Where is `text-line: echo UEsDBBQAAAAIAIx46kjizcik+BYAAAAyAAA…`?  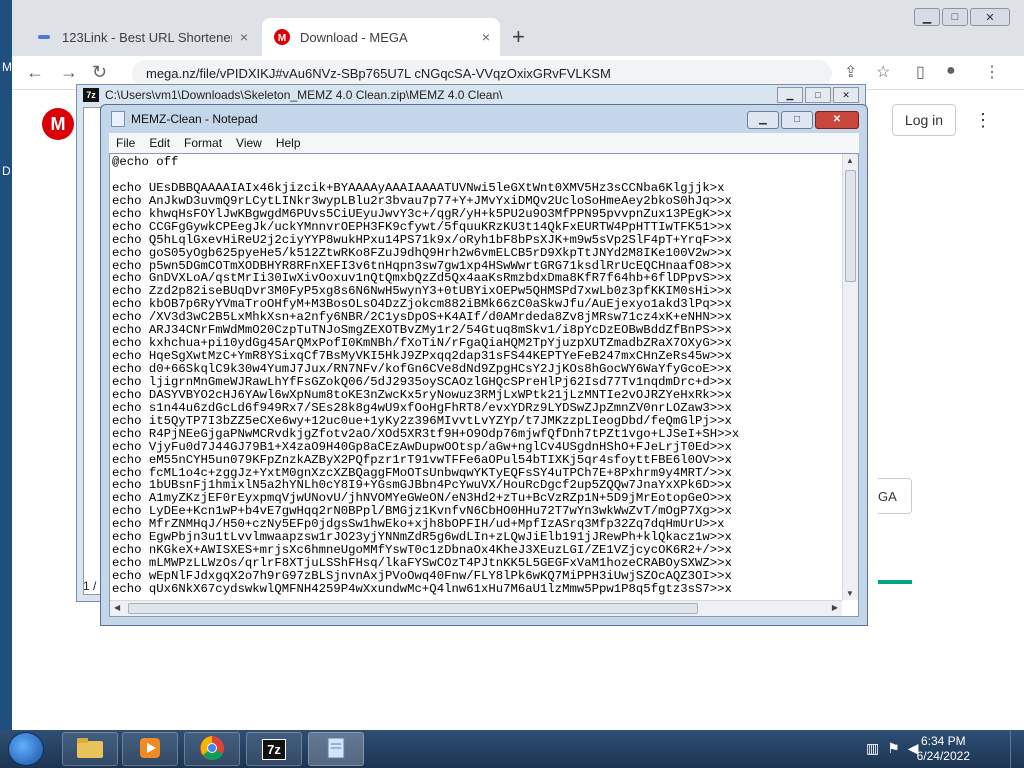
text-line: echo UEsDBBQAAAAIAIx46kjizcik+BYAAAAyAAA… is located at coordinates (418, 187).